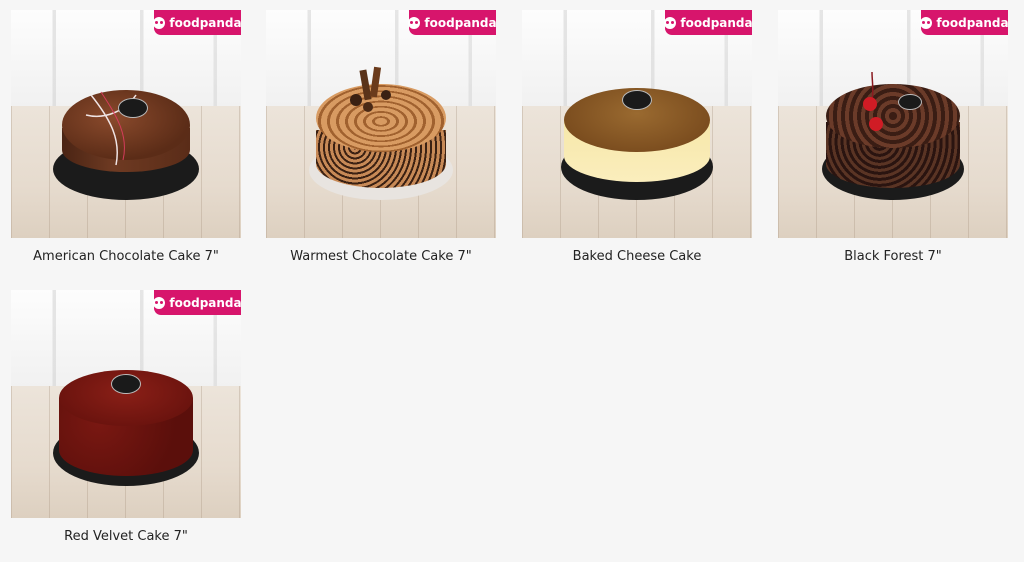  I want to click on product-name: Red Velvet Cake 7", so click(126, 536).